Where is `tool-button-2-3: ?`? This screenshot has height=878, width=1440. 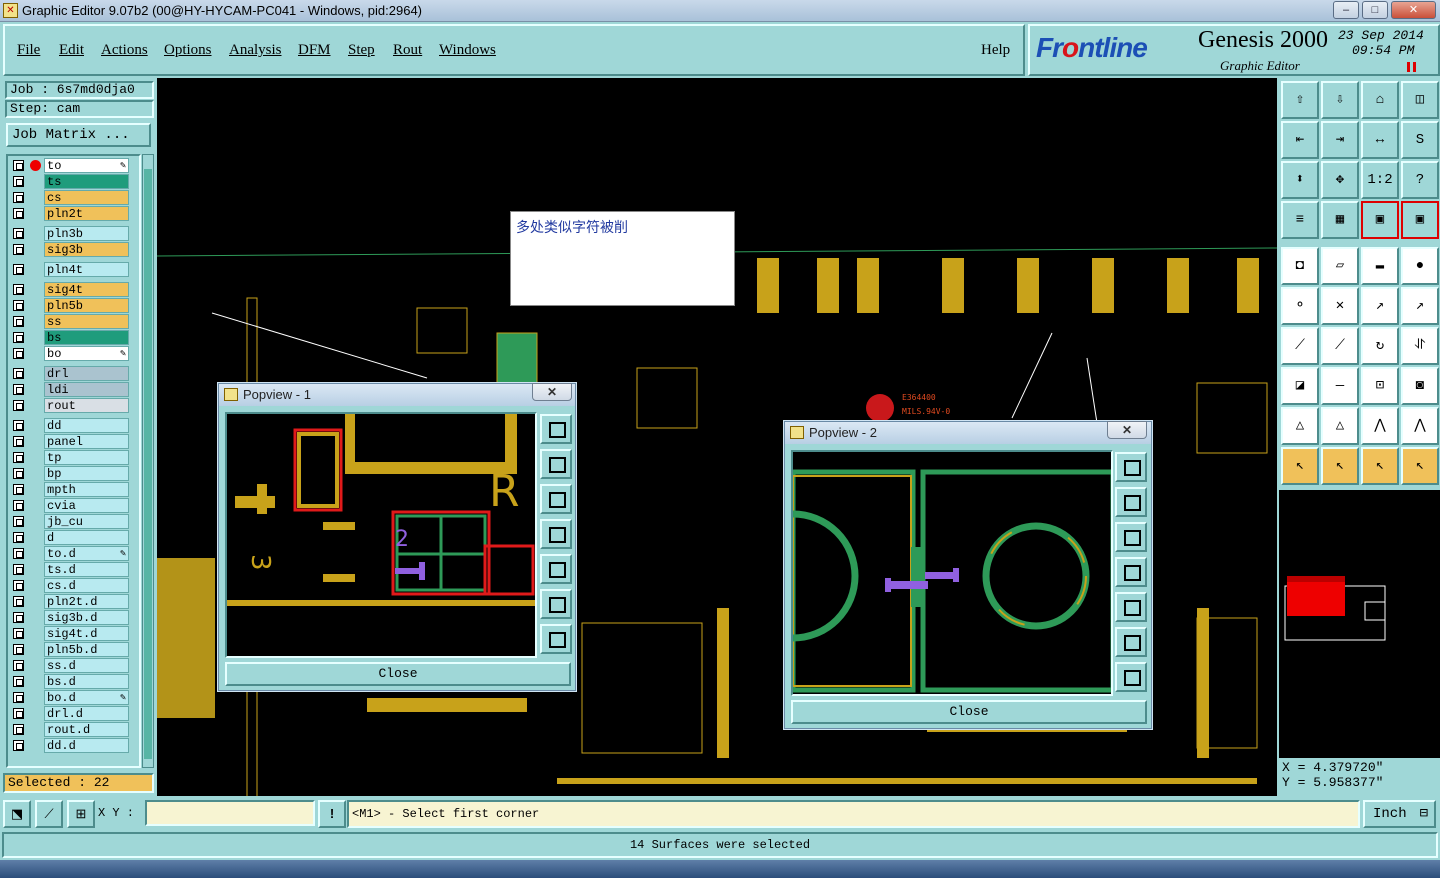 tool-button-2-3: ? is located at coordinates (1420, 180).